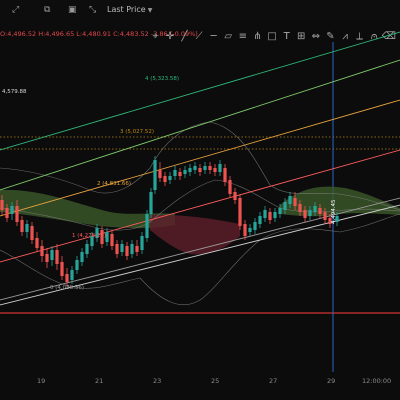 Image resolution: width=400 pixels, height=400 pixels. Describe the element at coordinates (157, 381) in the screenshot. I see `x-axis-tick: 23` at that location.